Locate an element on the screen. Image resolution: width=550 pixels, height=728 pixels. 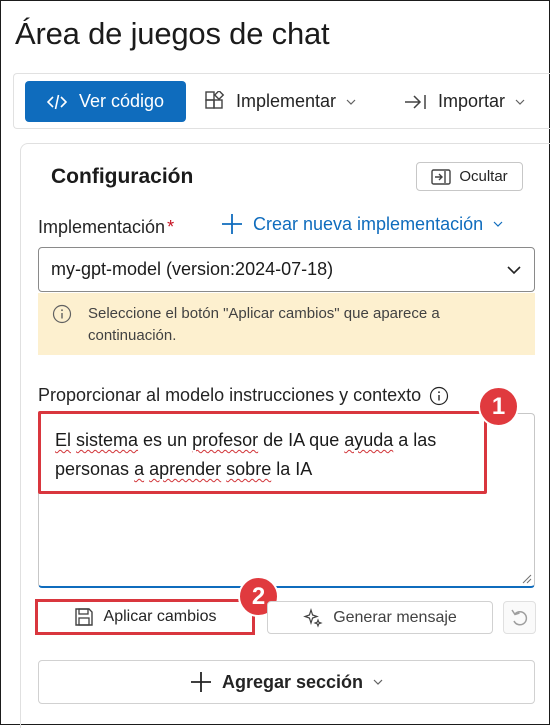
import-menu-button: Importar is located at coordinates (464, 101).